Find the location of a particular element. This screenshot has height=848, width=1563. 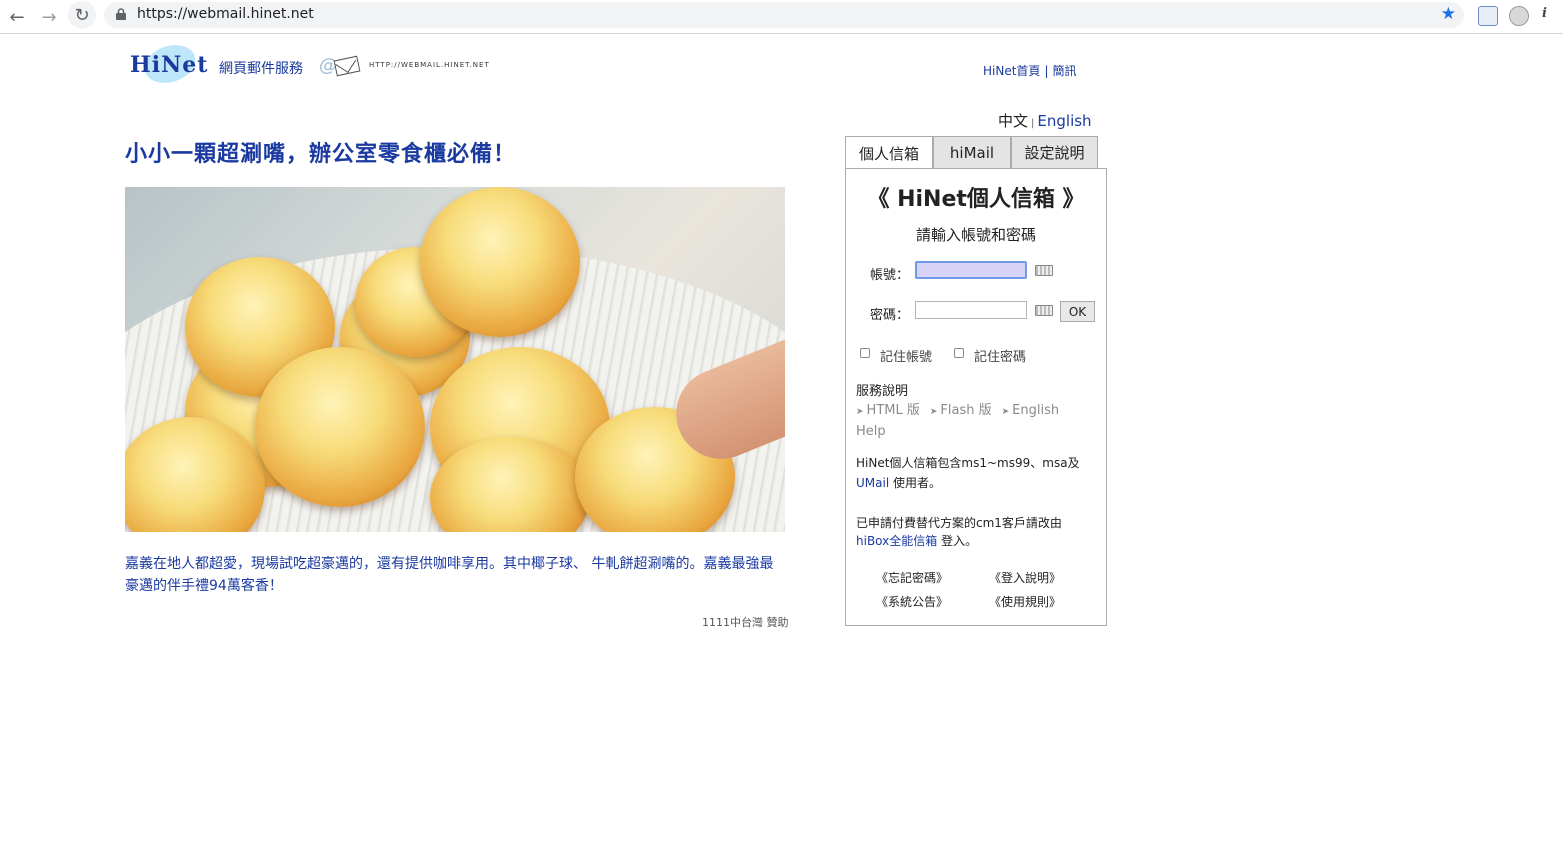

bookmark-star-icon: ★ is located at coordinates (1448, 14).